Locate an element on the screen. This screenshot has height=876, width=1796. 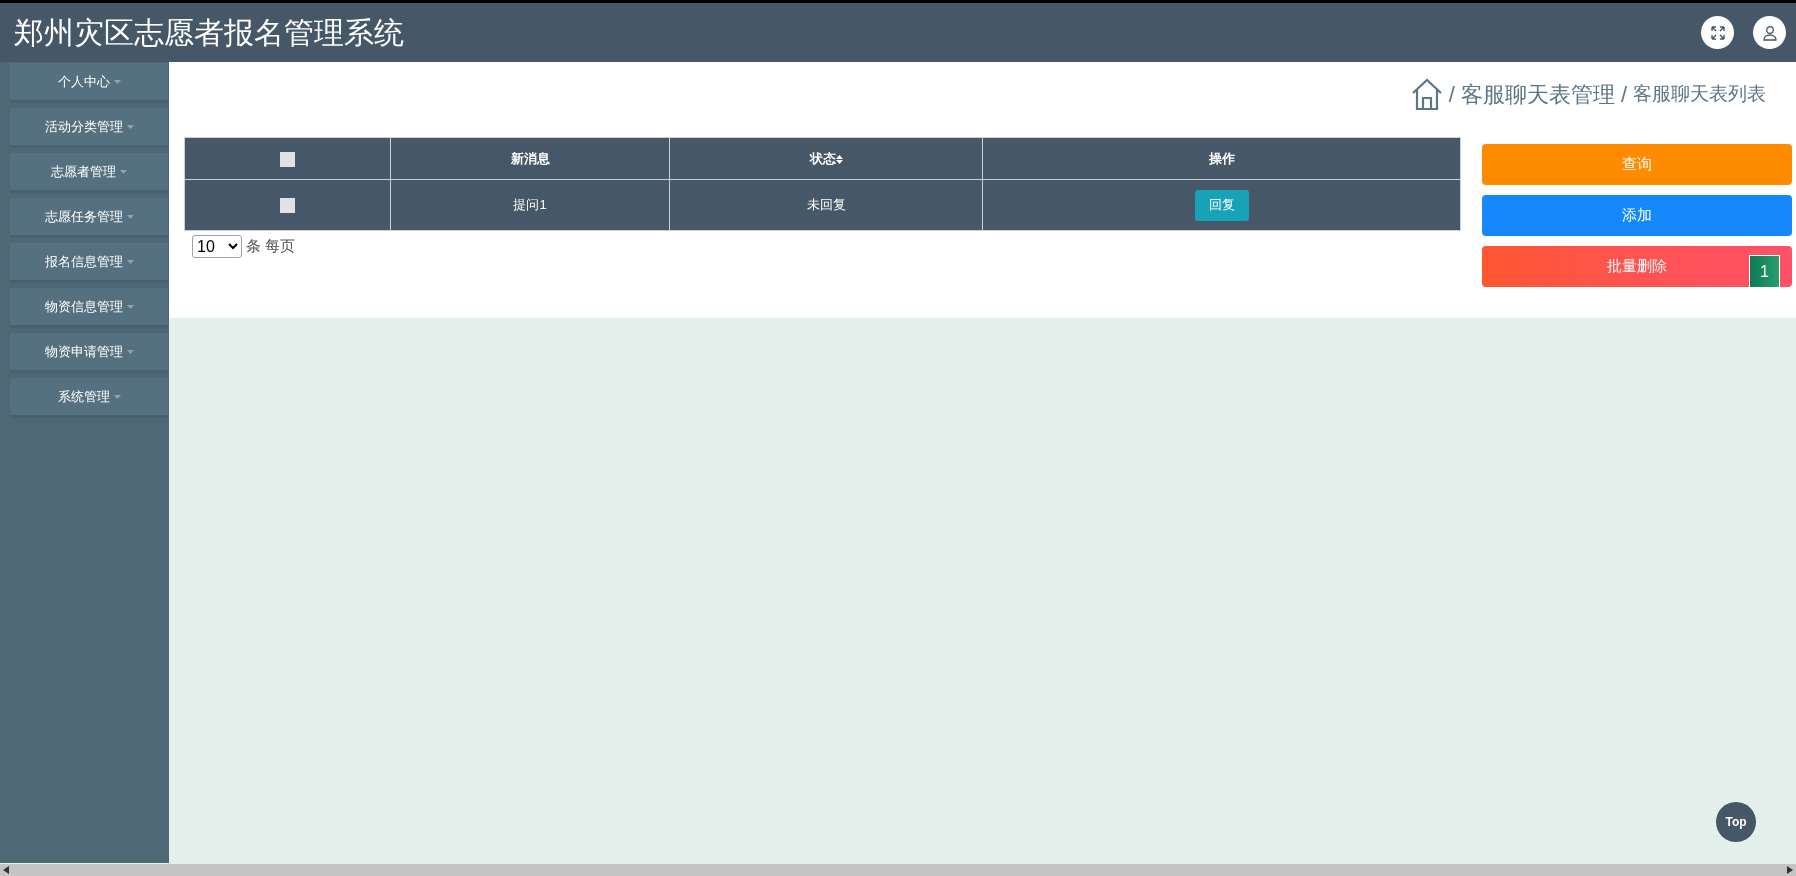
expand-icon is located at coordinates (1717, 32).